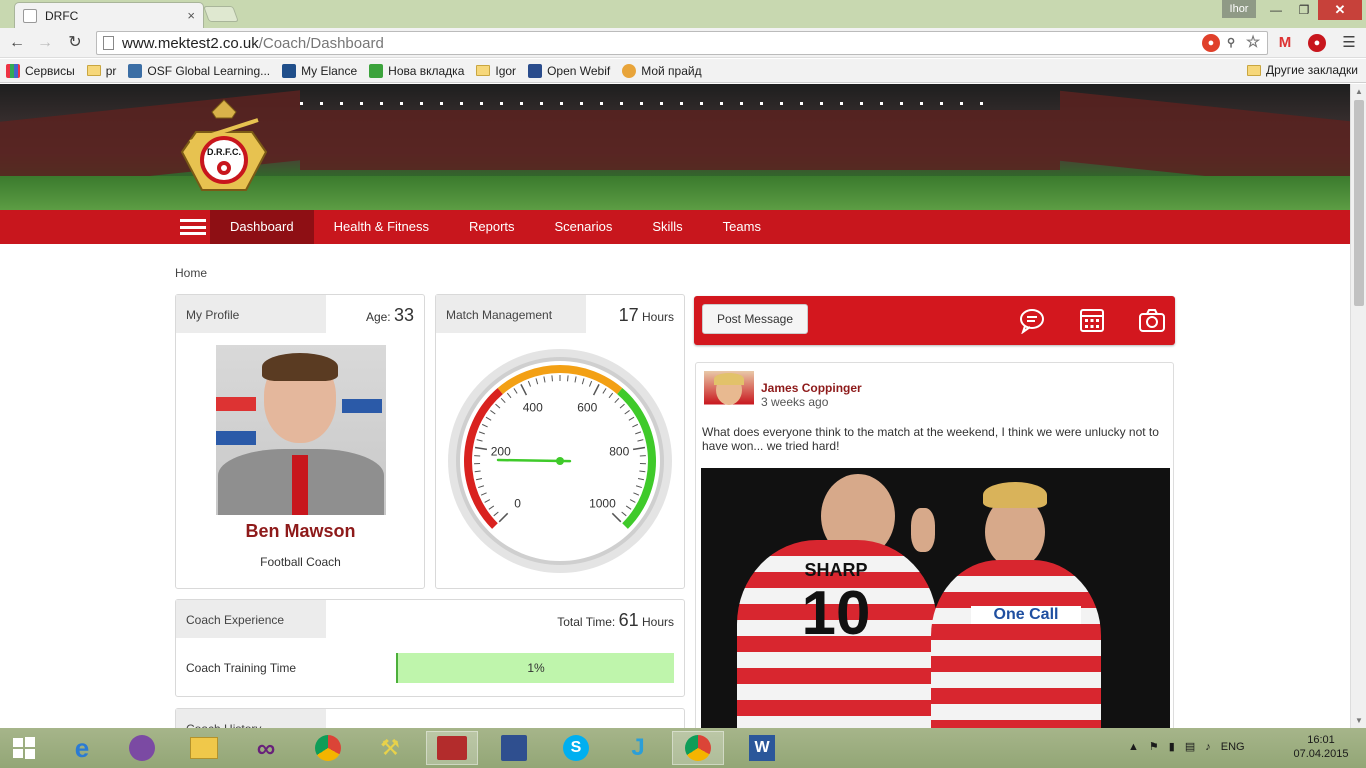 This screenshot has height=768, width=1366. I want to click on gauge-hub, so click(560, 461).